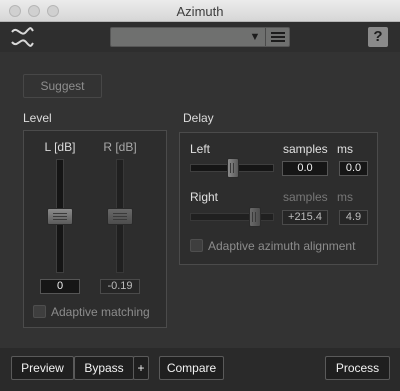 The image size is (400, 391). Describe the element at coordinates (345, 197) in the screenshot. I see `delay-right-ms-label: ms` at that location.